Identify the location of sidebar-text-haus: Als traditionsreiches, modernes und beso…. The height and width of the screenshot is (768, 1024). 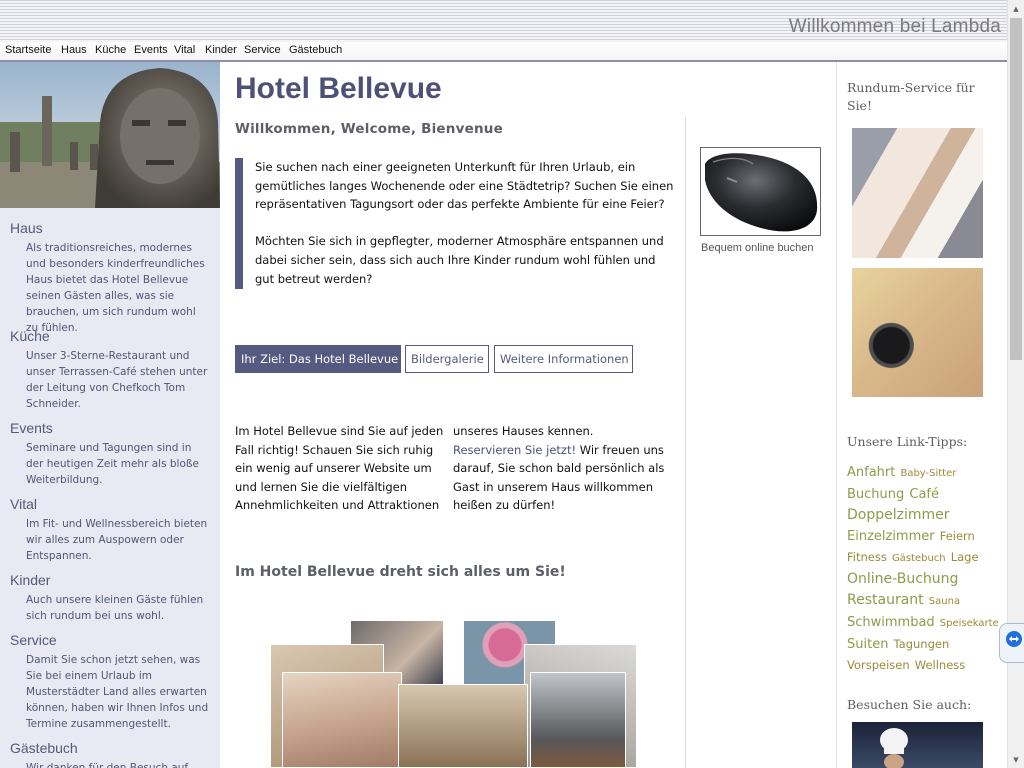
(115, 288).